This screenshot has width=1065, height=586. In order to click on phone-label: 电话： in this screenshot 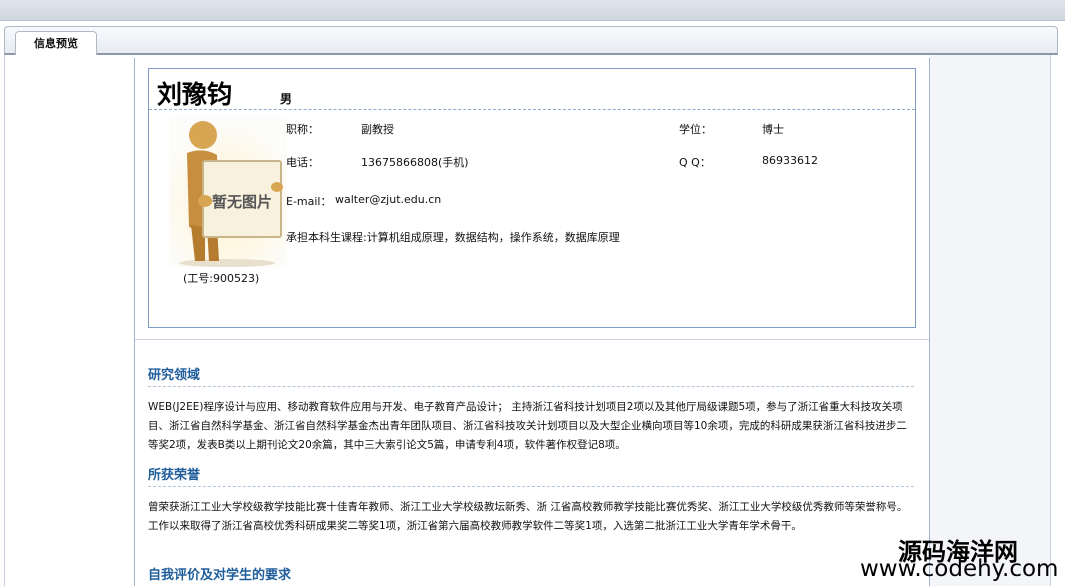, I will do `click(302, 162)`.